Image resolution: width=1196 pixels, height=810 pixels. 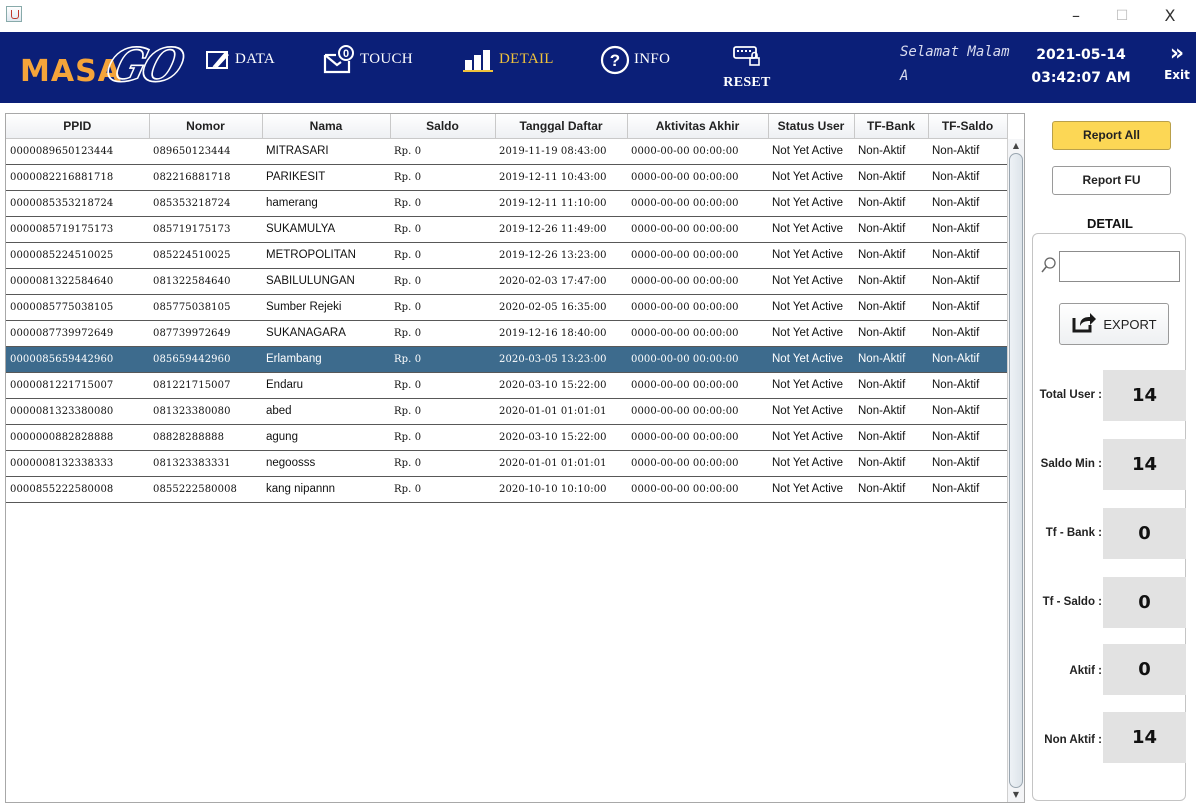 What do you see at coordinates (326, 151) in the screenshot?
I see `table-cell: MITRASARI` at bounding box center [326, 151].